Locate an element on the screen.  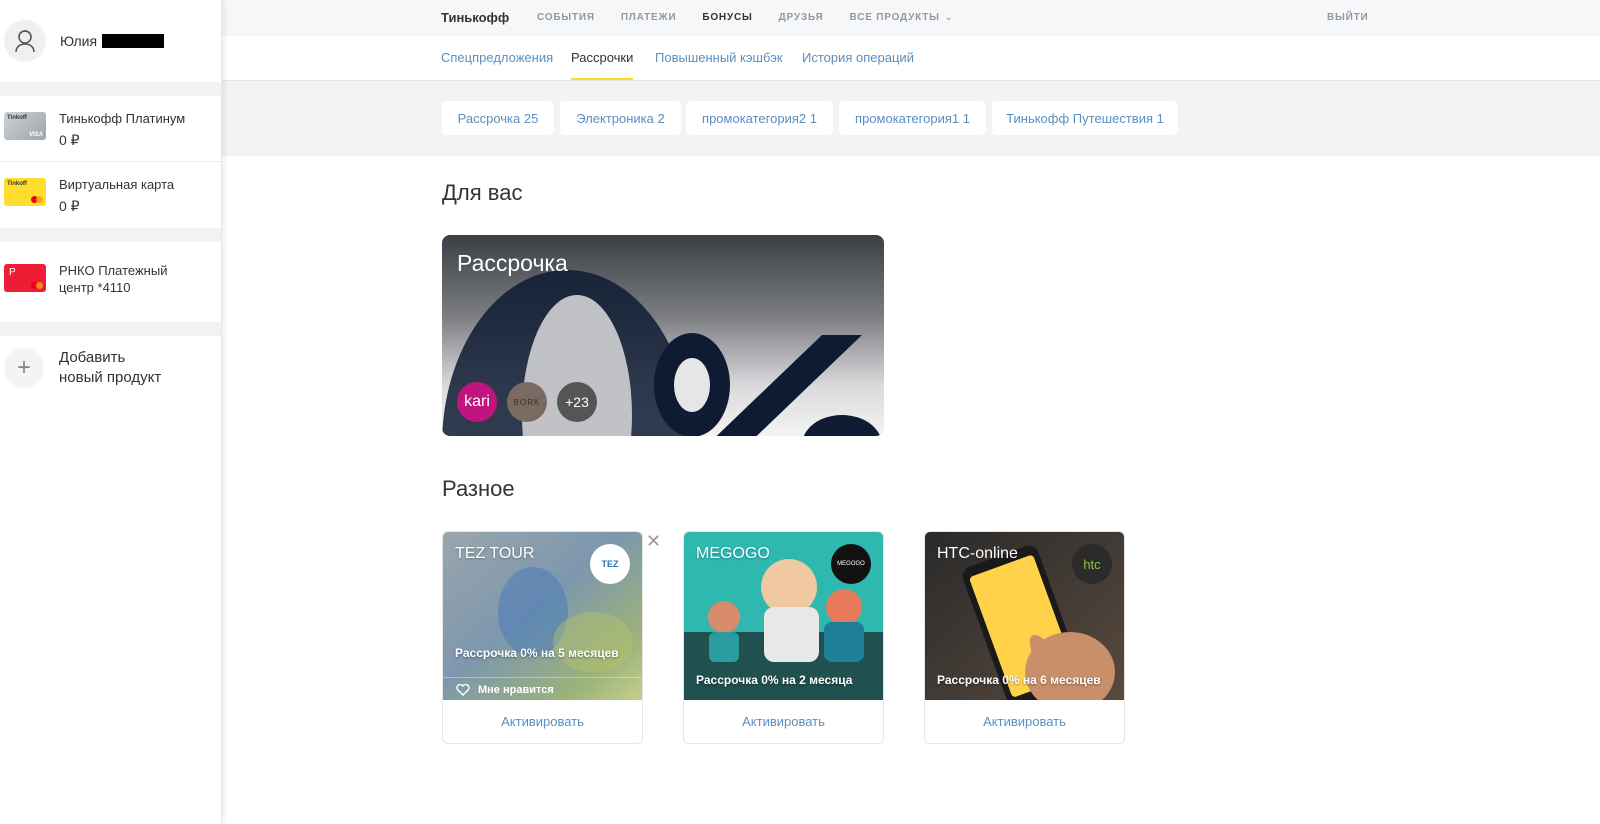
nav-friends: ДРУЗЬЯ is located at coordinates (801, 17).